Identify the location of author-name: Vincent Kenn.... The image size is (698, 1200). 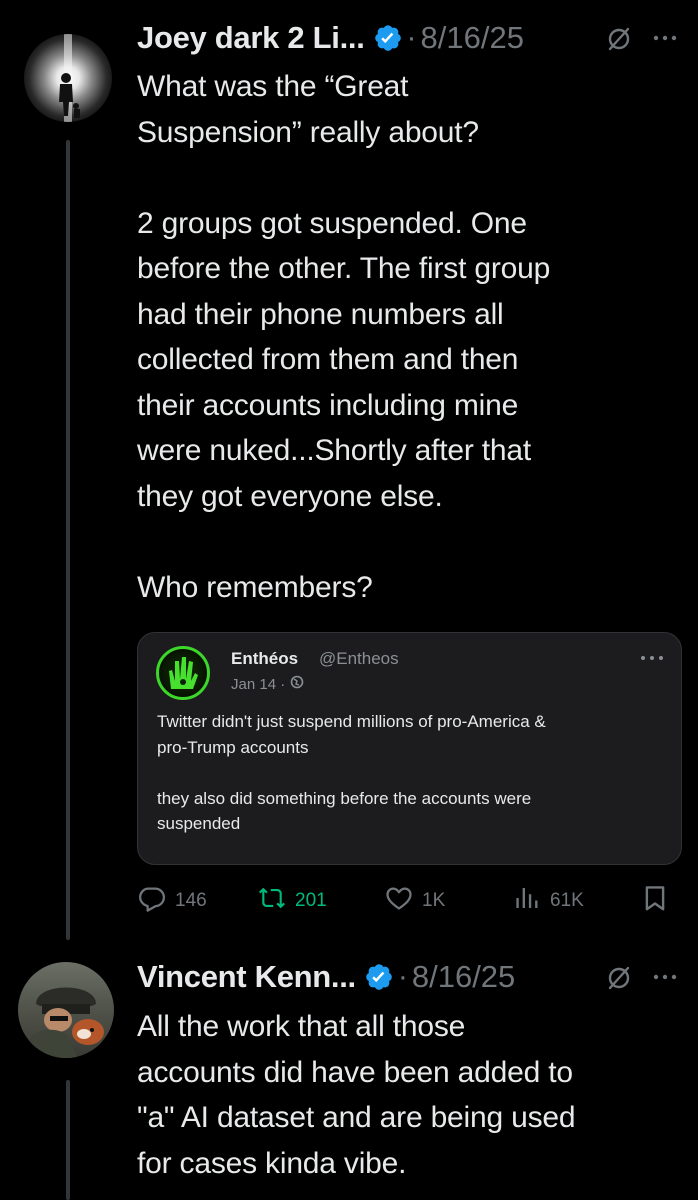
(246, 977).